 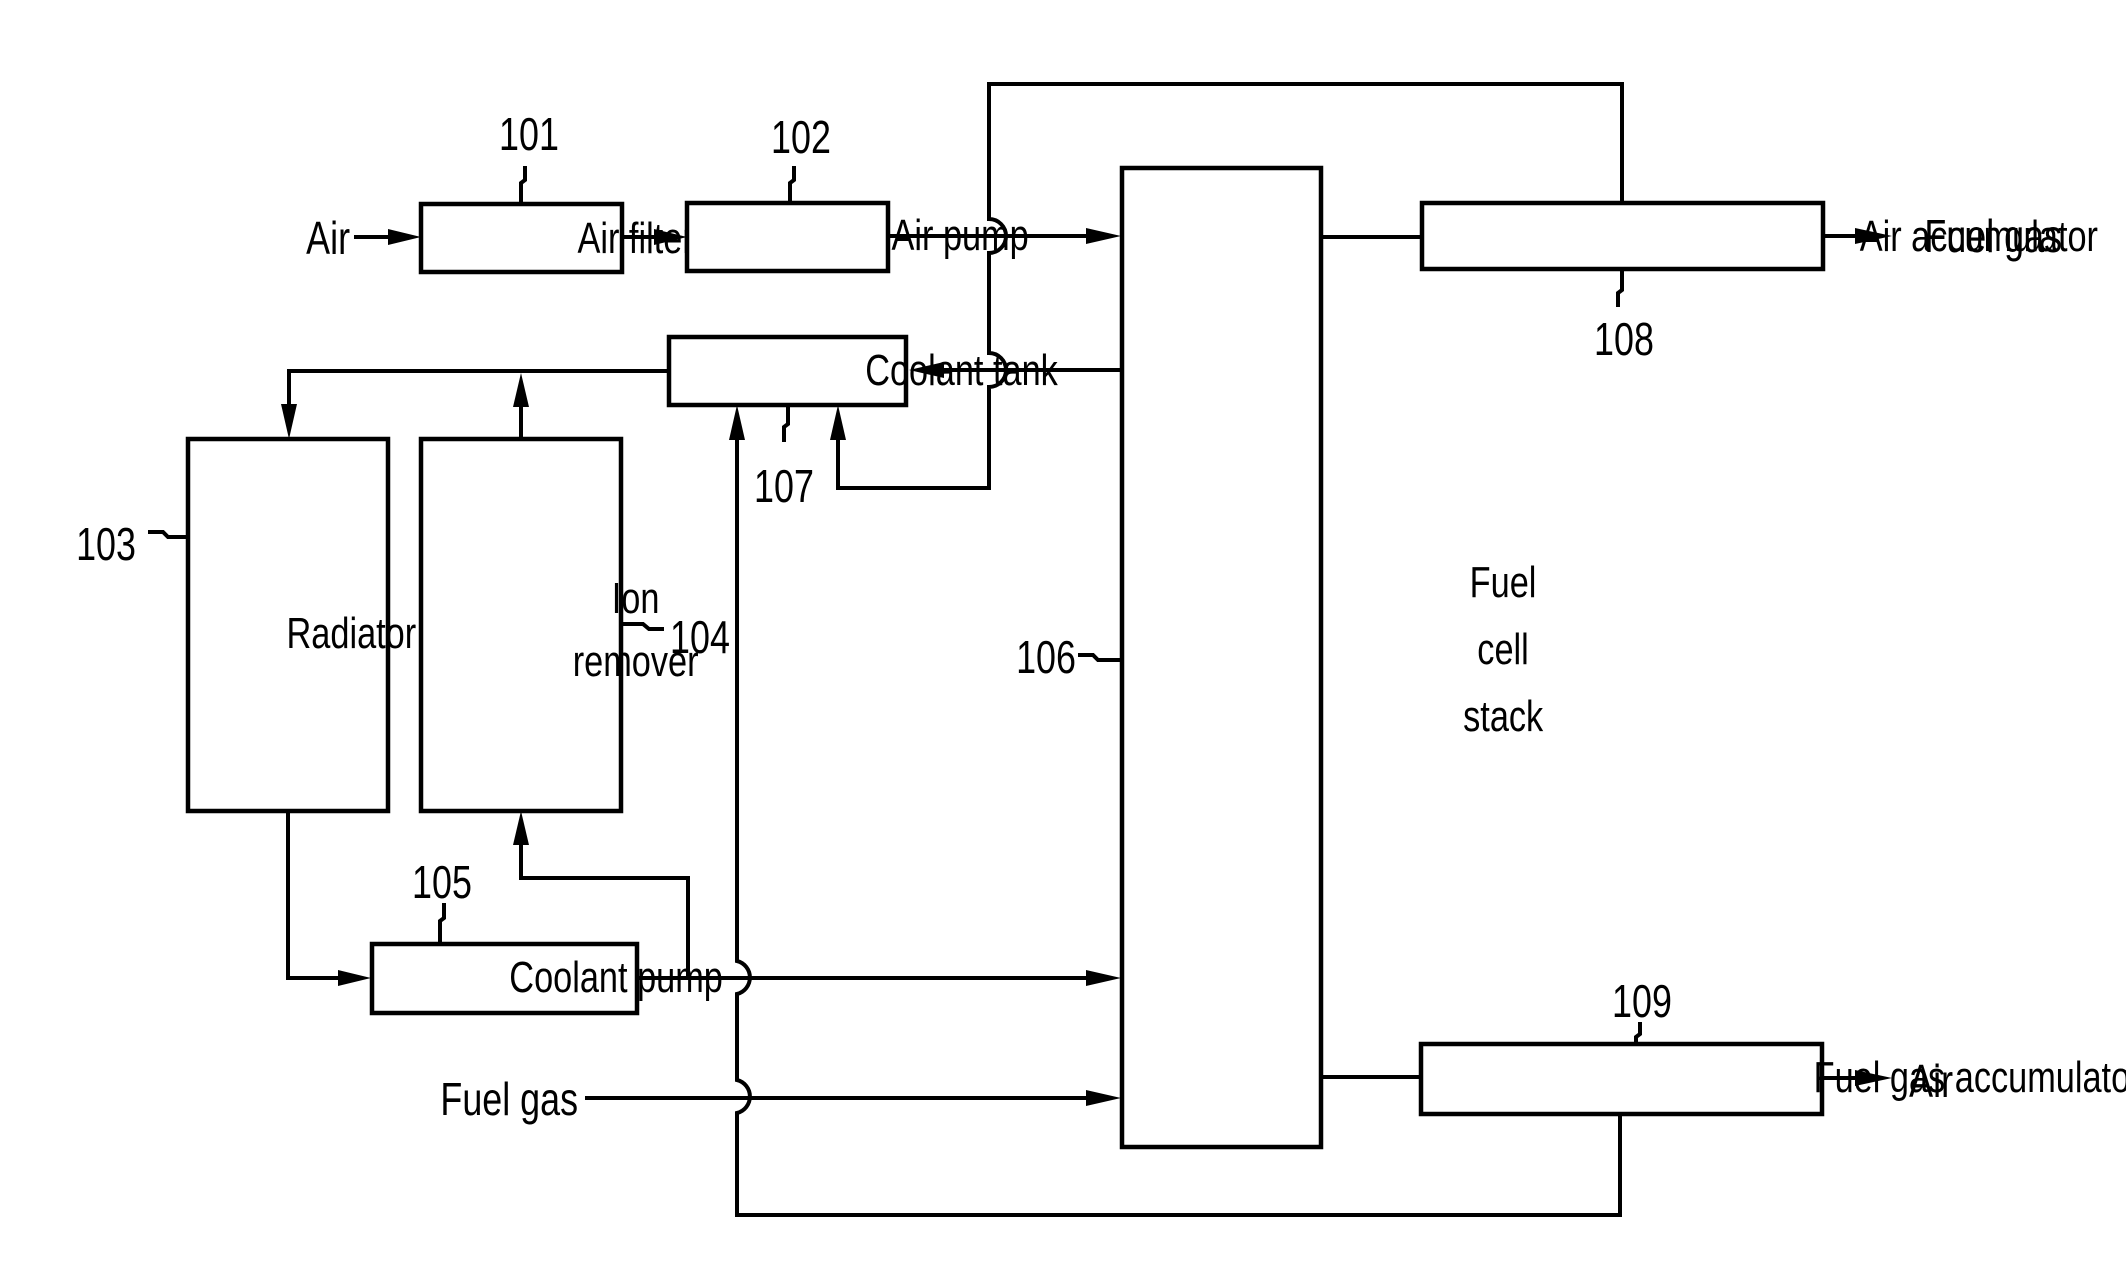 What do you see at coordinates (616, 977) in the screenshot?
I see `coolant-pump-label: Coolant pump` at bounding box center [616, 977].